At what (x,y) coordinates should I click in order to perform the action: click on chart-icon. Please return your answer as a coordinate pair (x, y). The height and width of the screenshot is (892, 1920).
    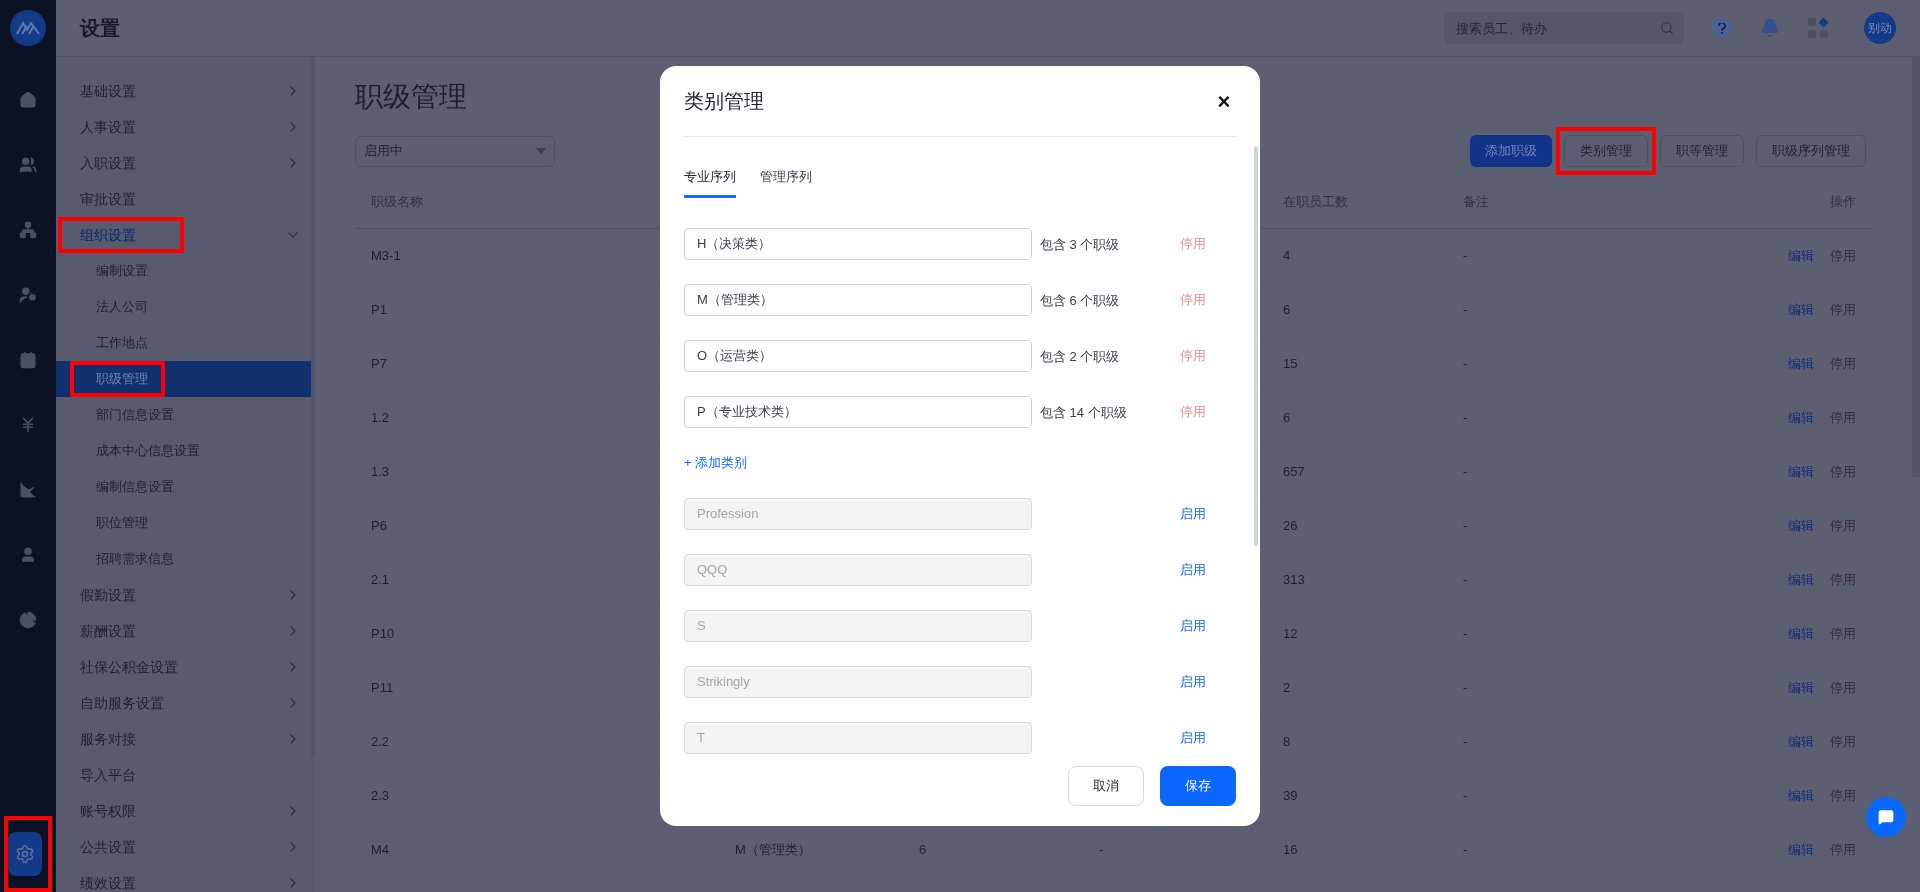
    Looking at the image, I should click on (28, 490).